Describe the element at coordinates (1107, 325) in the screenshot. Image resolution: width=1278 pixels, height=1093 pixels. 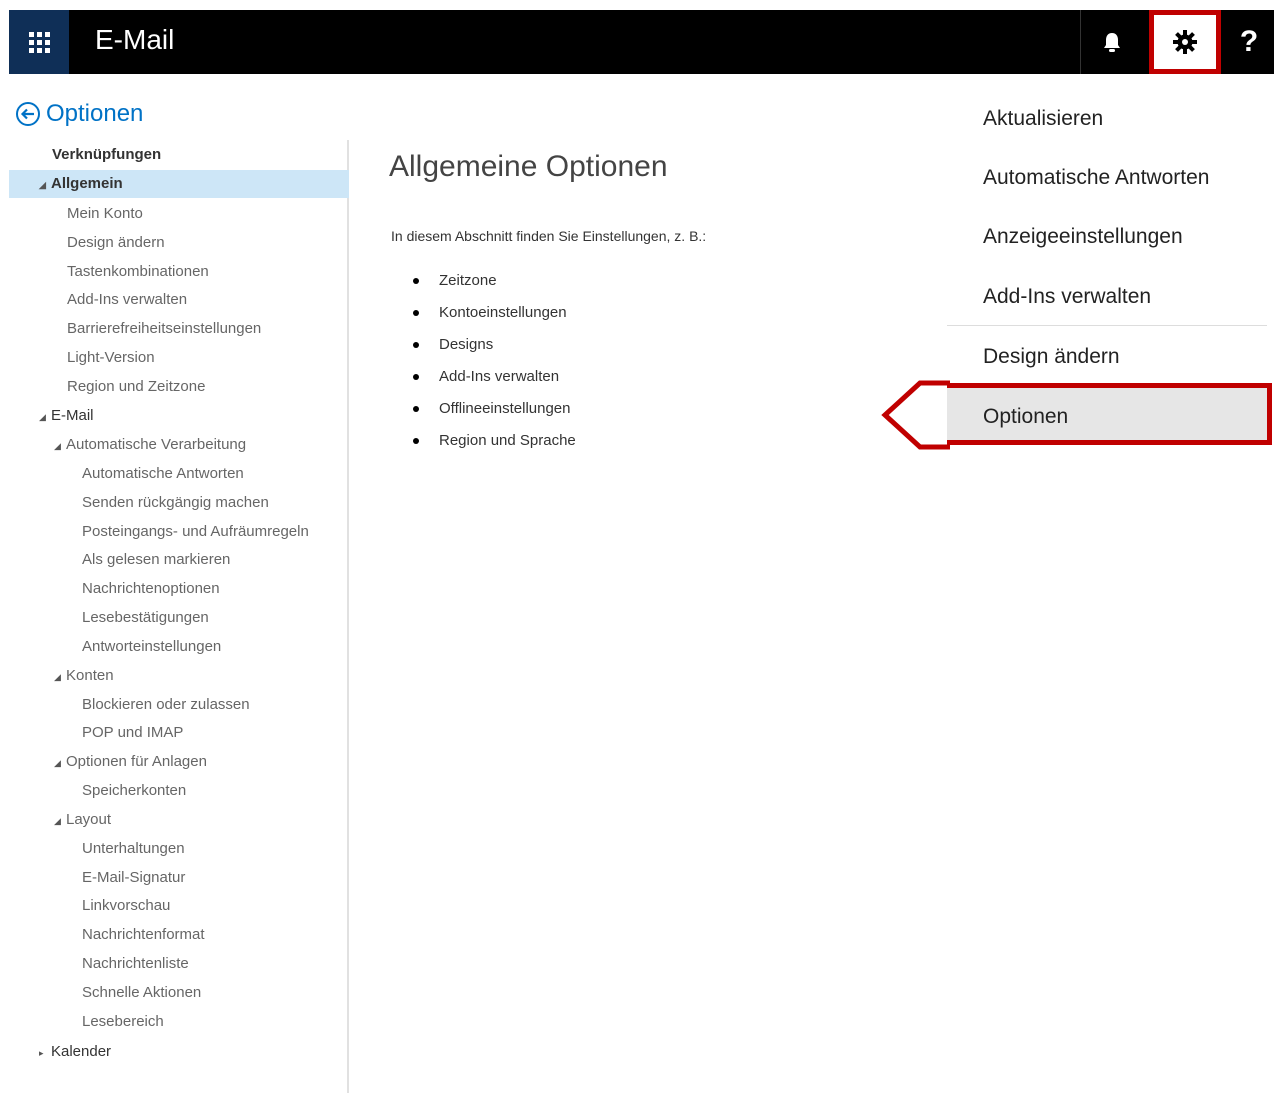
I see `menu-separator` at that location.